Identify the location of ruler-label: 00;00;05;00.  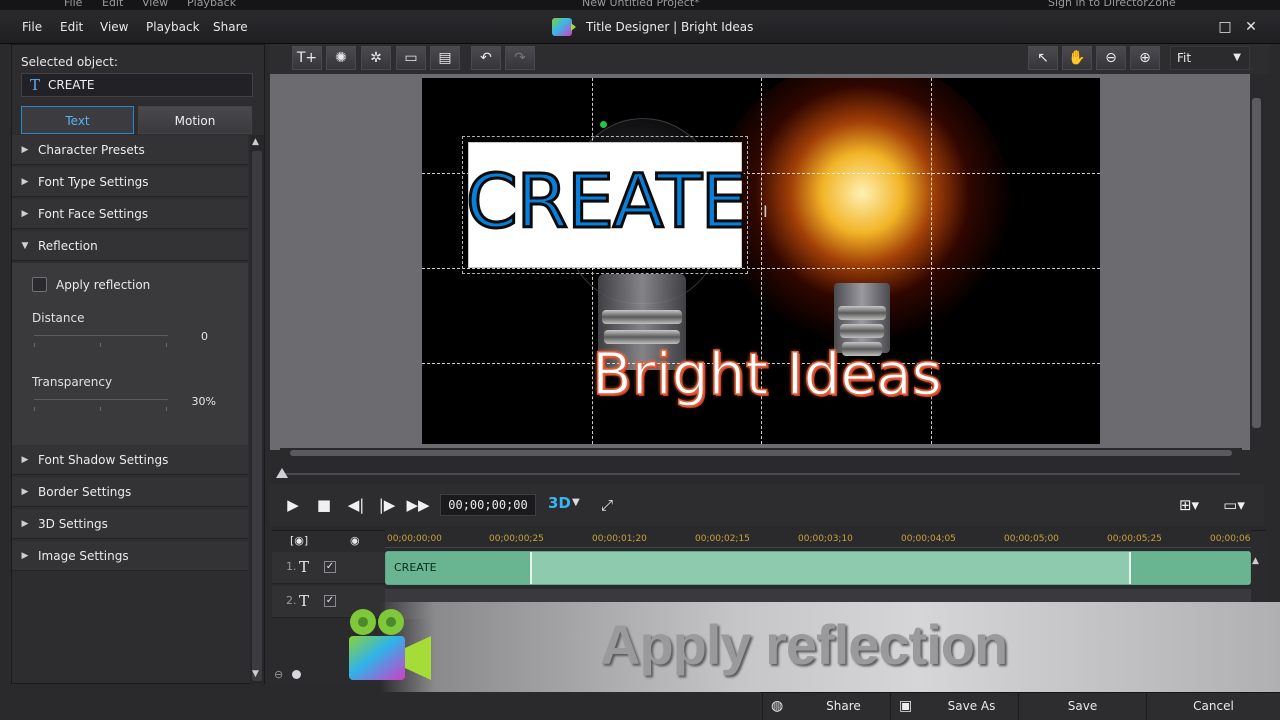
(1031, 539).